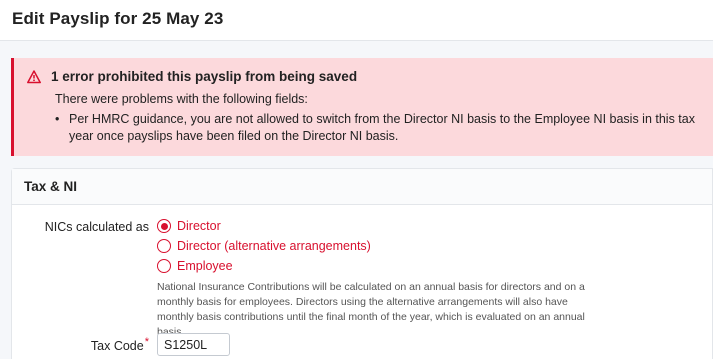 The height and width of the screenshot is (359, 713). Describe the element at coordinates (96, 227) in the screenshot. I see `nics-label: NICs calculated as` at that location.